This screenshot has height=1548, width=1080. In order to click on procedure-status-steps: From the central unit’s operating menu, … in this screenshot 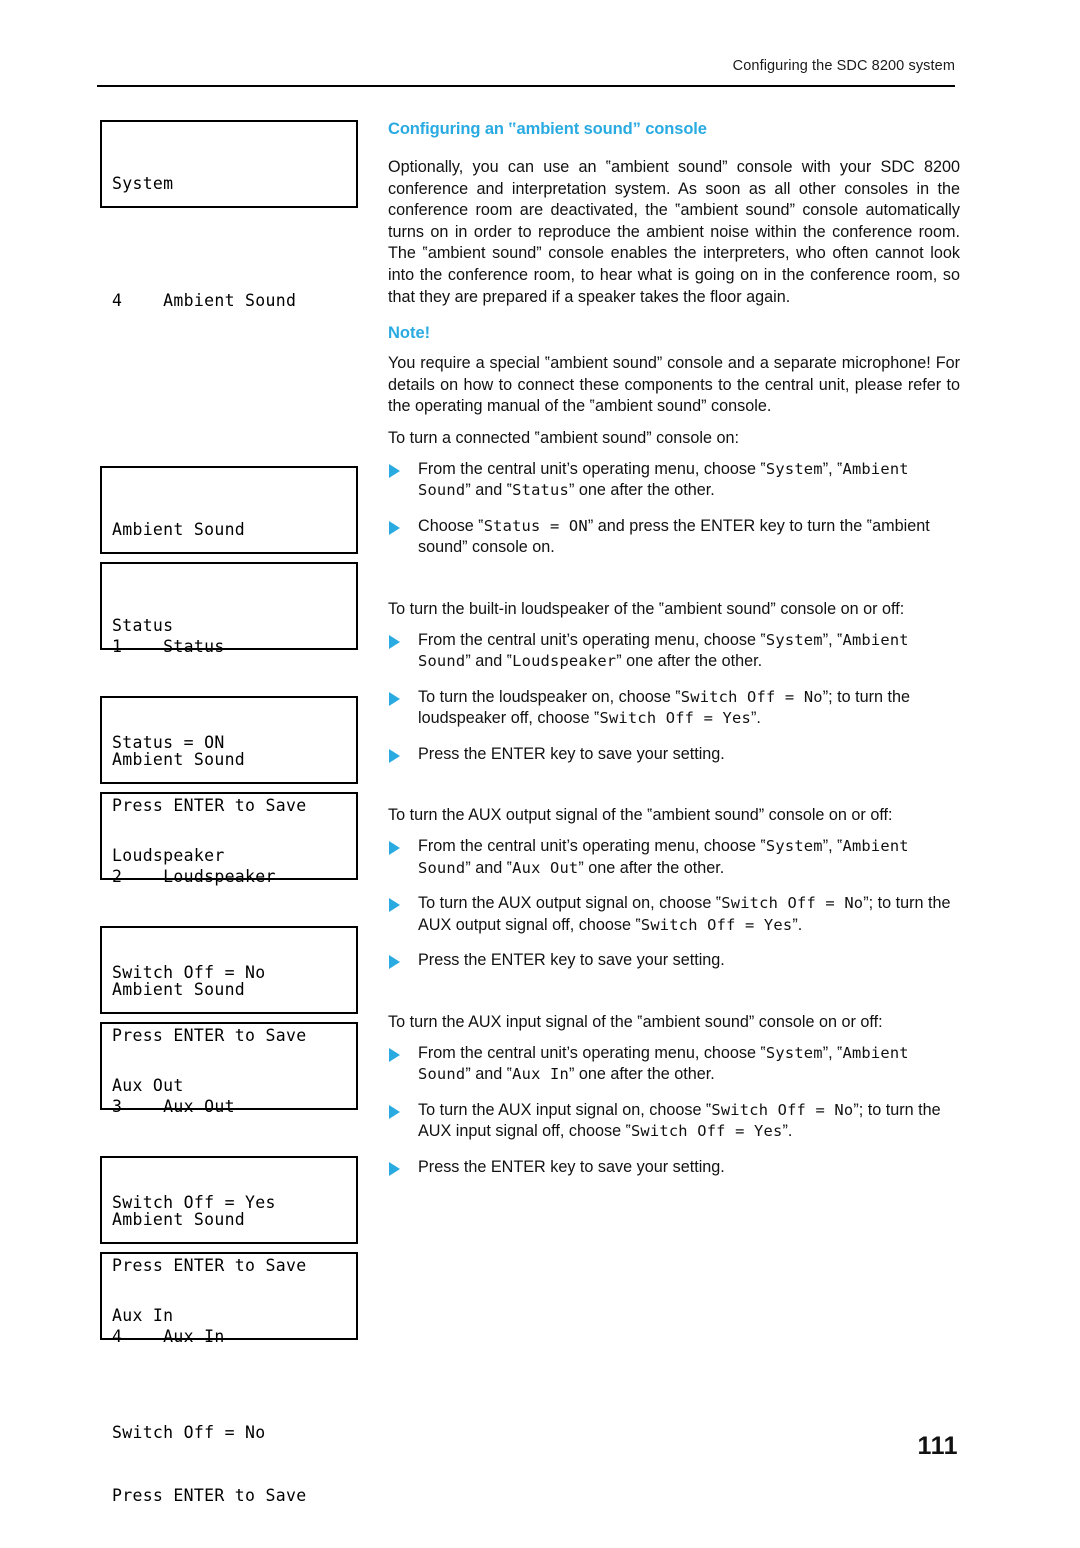, I will do `click(674, 509)`.